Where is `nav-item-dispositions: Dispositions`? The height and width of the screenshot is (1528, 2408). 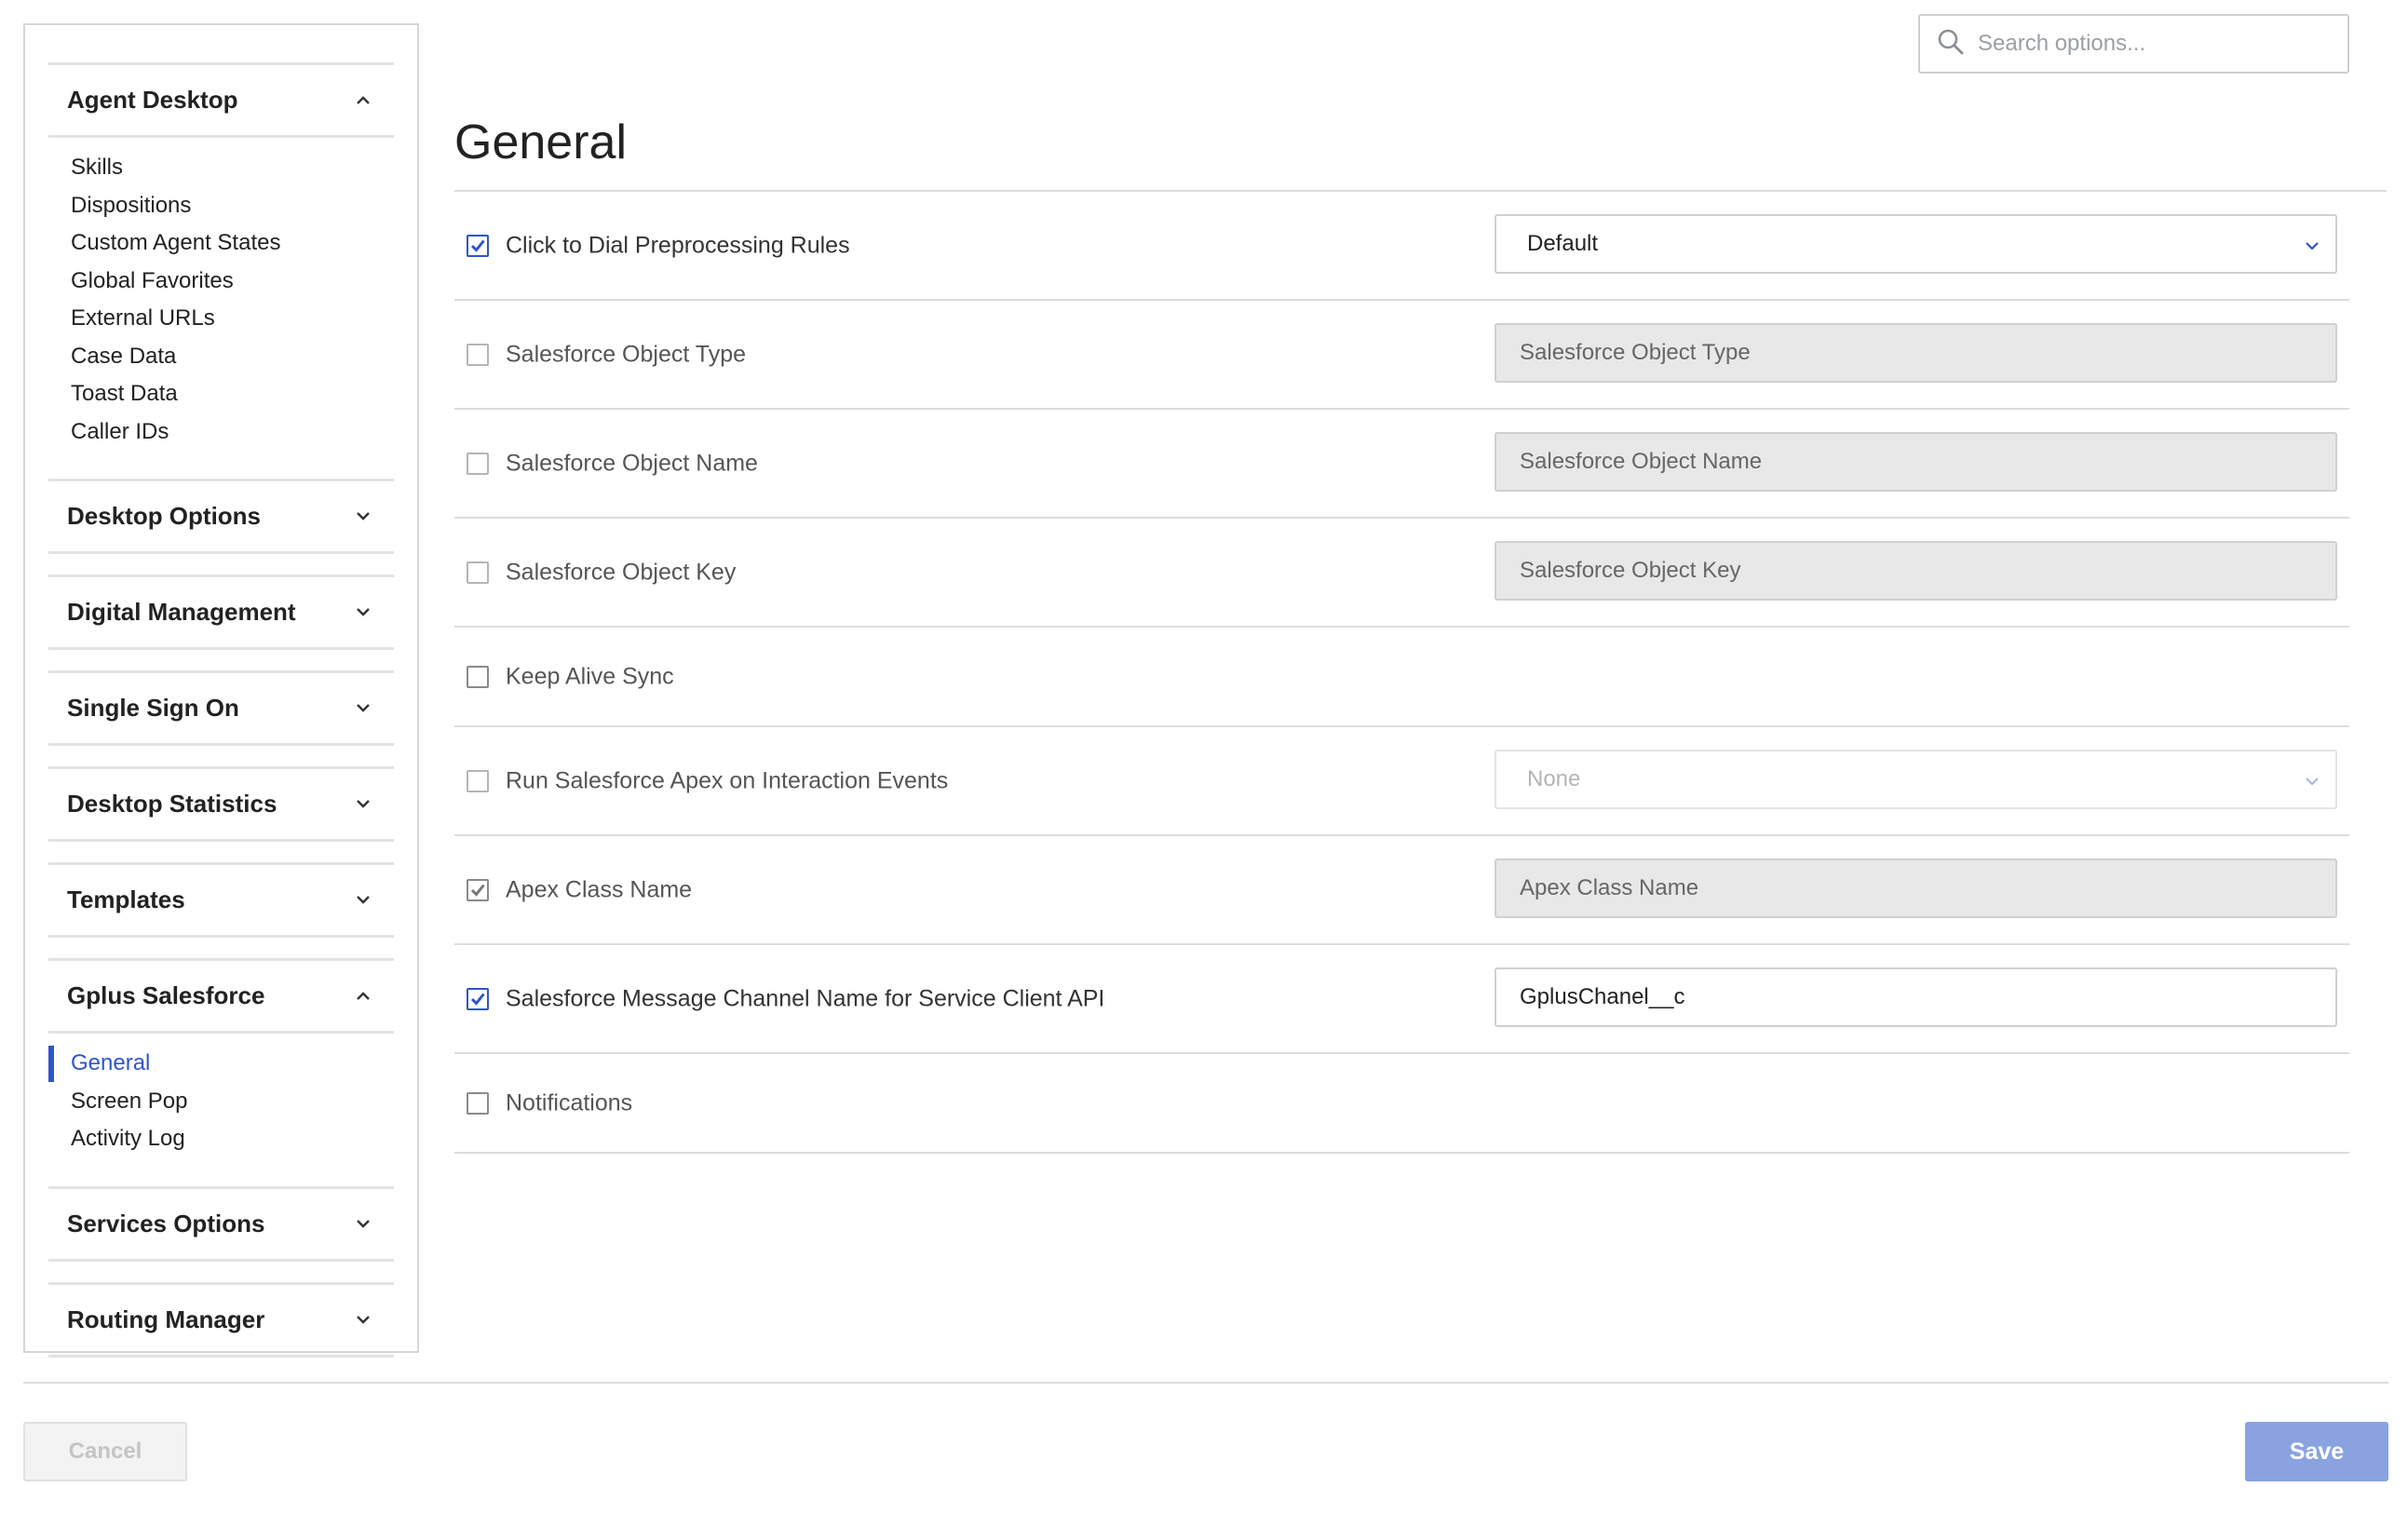 nav-item-dispositions: Dispositions is located at coordinates (221, 206).